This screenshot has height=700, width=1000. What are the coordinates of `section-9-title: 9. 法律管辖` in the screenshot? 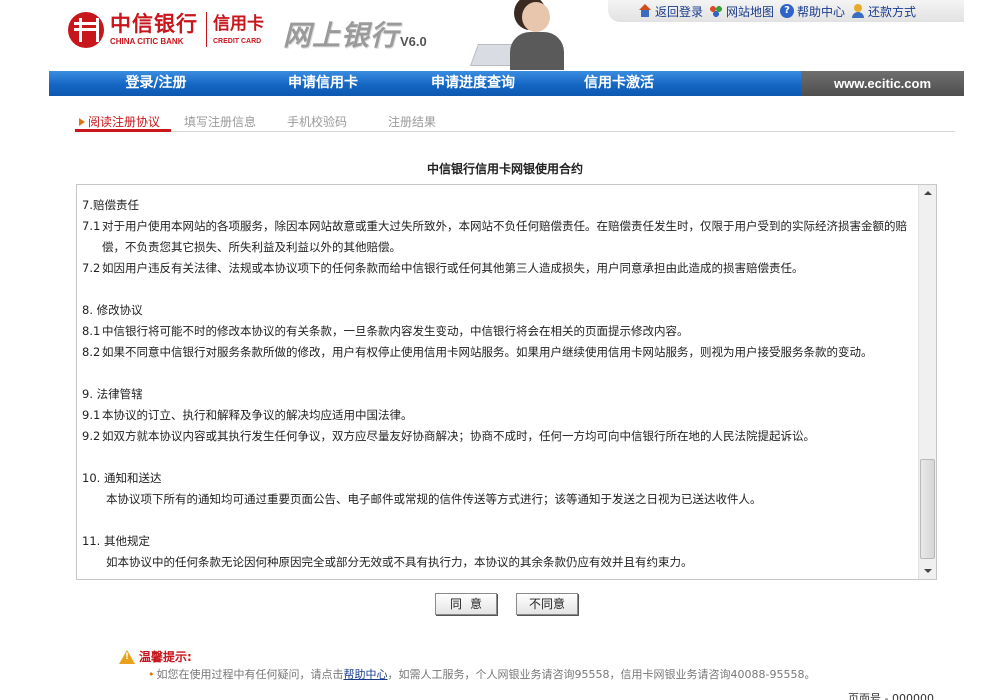 It's located at (112, 394).